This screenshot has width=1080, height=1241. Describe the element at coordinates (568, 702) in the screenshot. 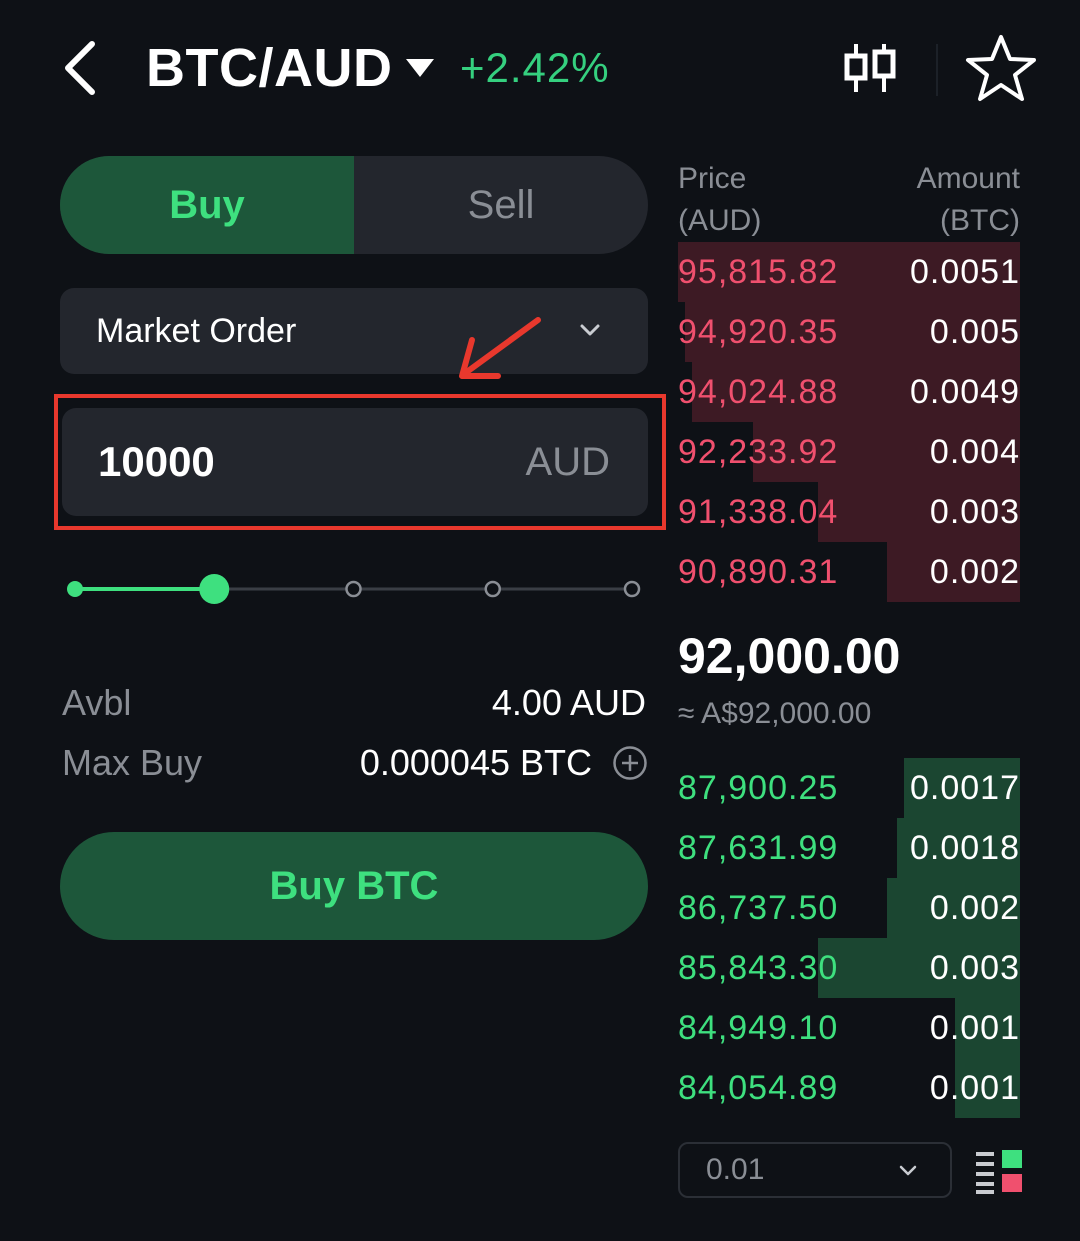

I see `available-value: 4.00 AUD` at that location.